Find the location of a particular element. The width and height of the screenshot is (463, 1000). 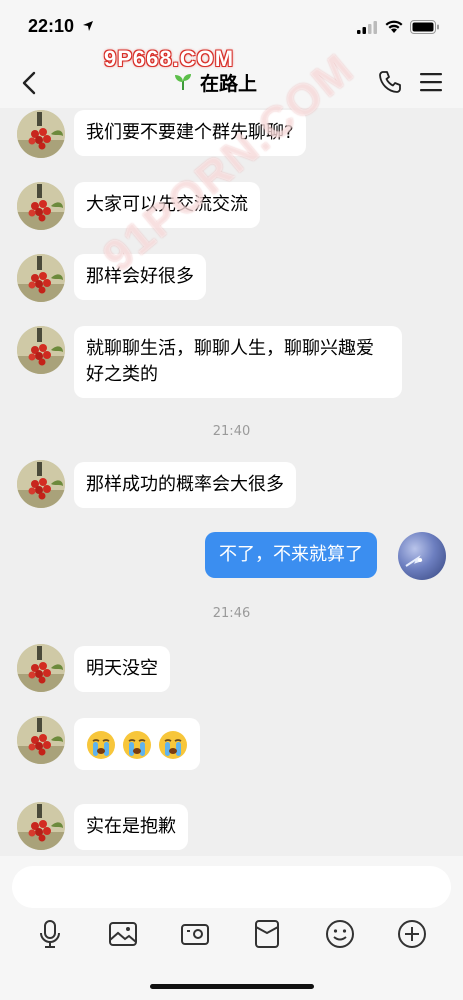

message-input is located at coordinates (231, 887).